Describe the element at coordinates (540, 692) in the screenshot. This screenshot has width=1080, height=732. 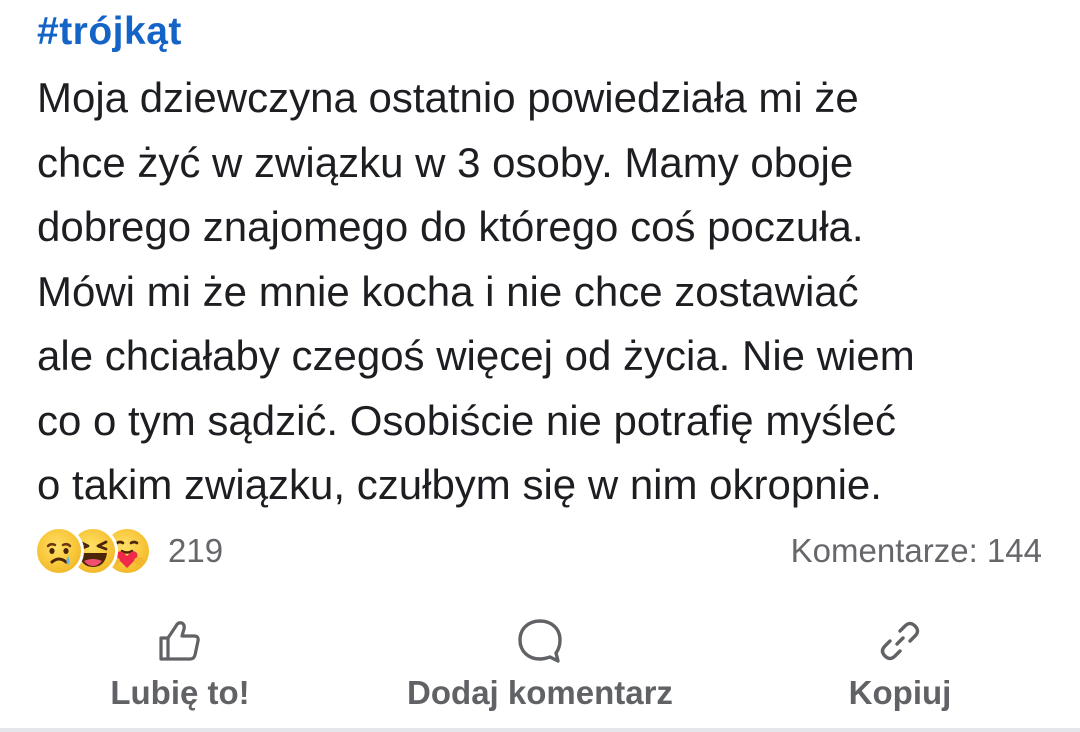
I see `add-comment-label: Dodaj komentarz` at that location.